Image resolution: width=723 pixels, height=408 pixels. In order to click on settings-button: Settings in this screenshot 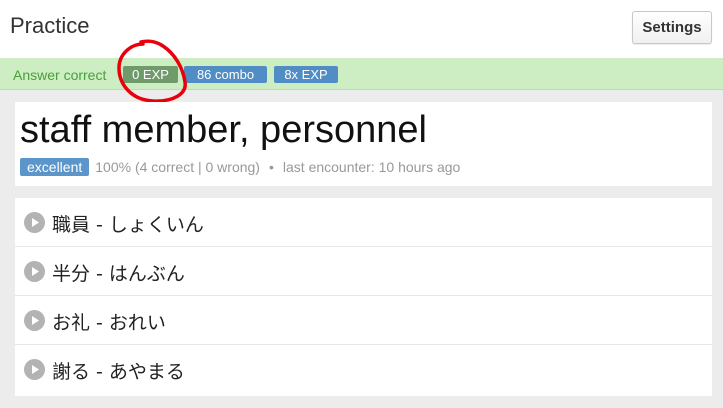, I will do `click(672, 27)`.